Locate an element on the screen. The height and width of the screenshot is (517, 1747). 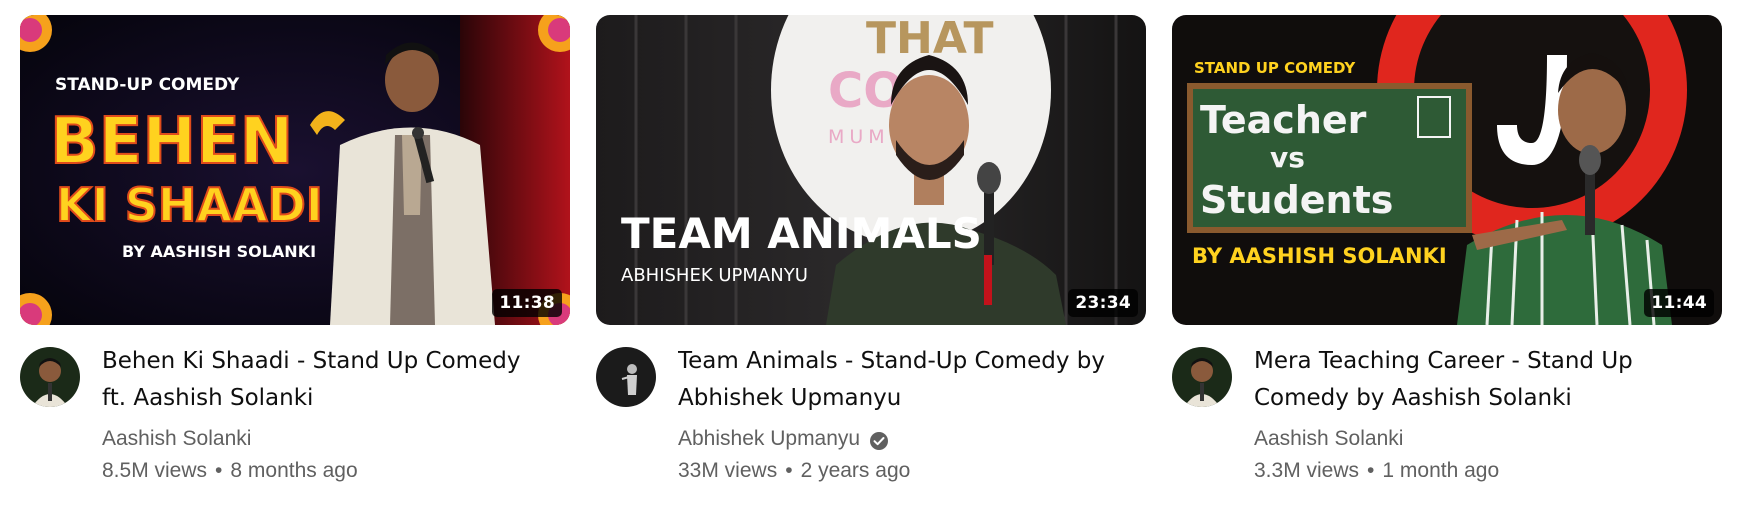
upload-age: 8 months ago is located at coordinates (294, 470).